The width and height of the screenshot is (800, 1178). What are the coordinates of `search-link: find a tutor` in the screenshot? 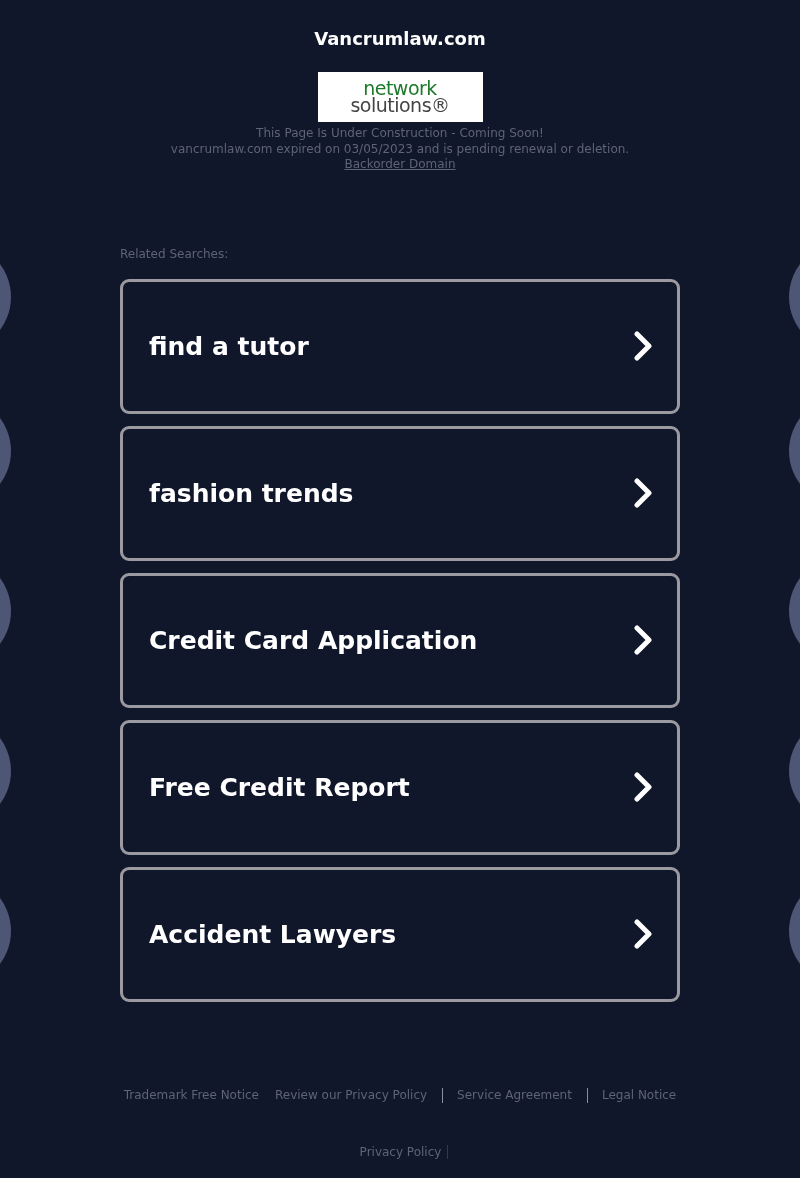 It's located at (400, 346).